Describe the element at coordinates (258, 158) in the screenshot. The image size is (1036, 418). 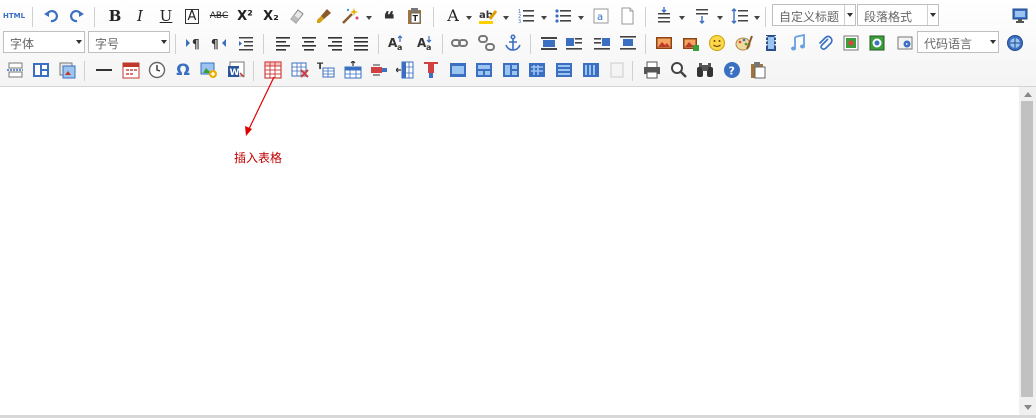
I see `annotation-label: 插入表格` at that location.